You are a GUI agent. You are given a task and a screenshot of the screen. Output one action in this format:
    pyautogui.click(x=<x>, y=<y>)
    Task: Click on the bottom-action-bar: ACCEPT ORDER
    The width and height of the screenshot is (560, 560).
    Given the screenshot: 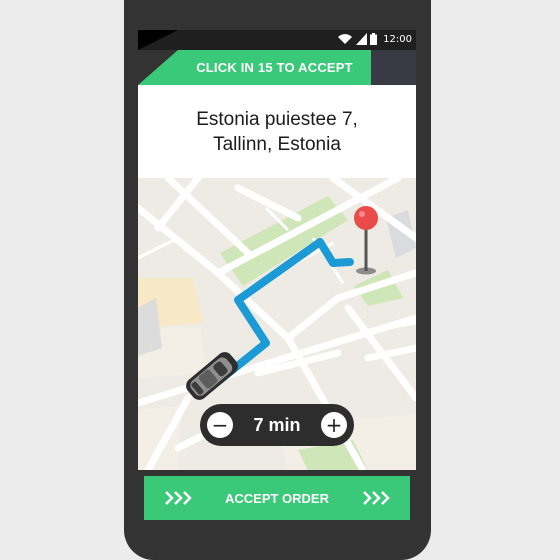 What is the action you would take?
    pyautogui.click(x=277, y=498)
    